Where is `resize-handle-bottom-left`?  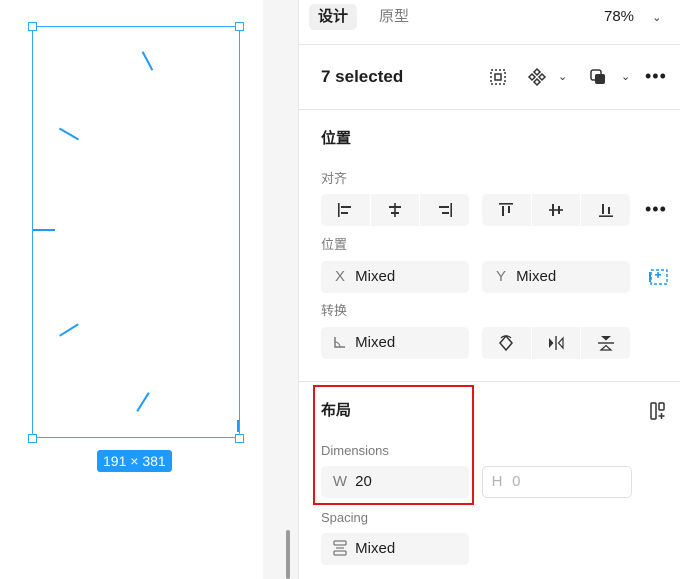
resize-handle-bottom-left is located at coordinates (32, 438).